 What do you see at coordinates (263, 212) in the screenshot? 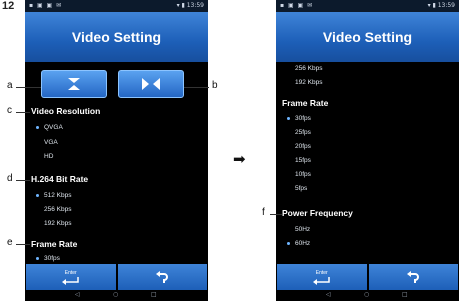
I see `callout-f: f` at bounding box center [263, 212].